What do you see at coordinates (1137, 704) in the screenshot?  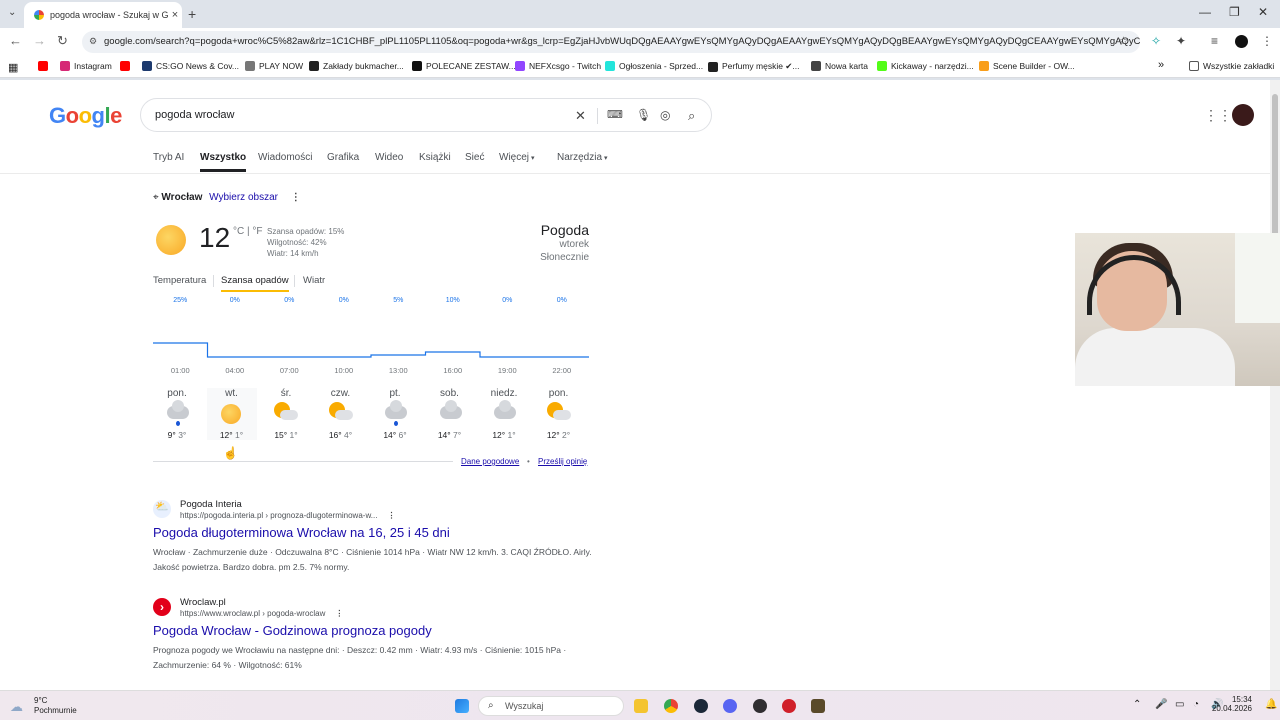 I see `tray-chevron-icon: ⌃` at bounding box center [1137, 704].